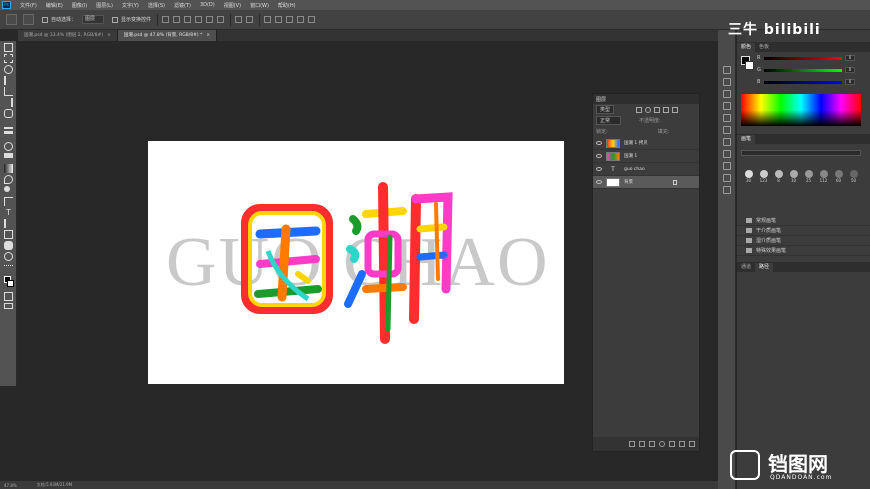 The height and width of the screenshot is (489, 870). Describe the element at coordinates (8, 234) in the screenshot. I see `shape-tool-icon` at that location.